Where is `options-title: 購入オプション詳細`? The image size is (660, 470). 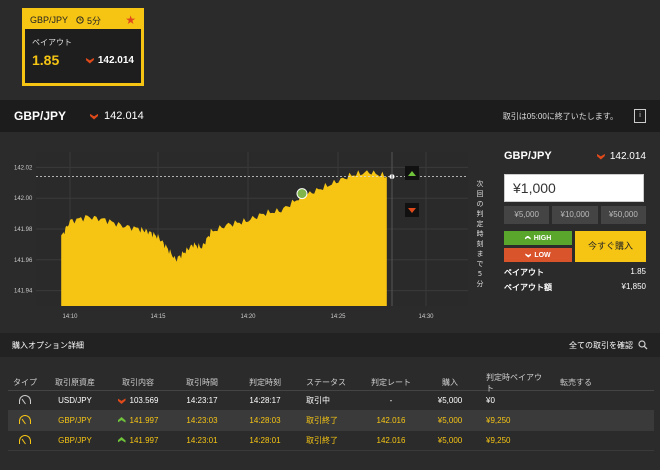 options-title: 購入オプション詳細 is located at coordinates (48, 345).